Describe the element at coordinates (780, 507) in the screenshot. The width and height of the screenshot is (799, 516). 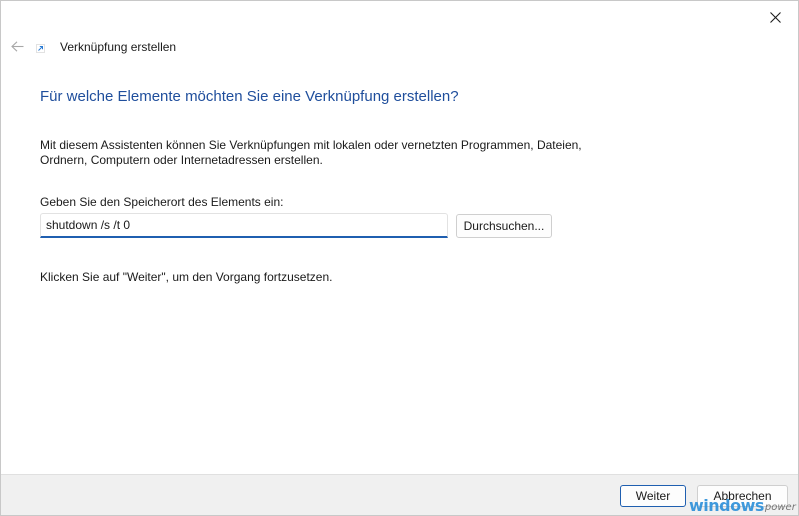
I see `watermark-sub-text: power` at that location.